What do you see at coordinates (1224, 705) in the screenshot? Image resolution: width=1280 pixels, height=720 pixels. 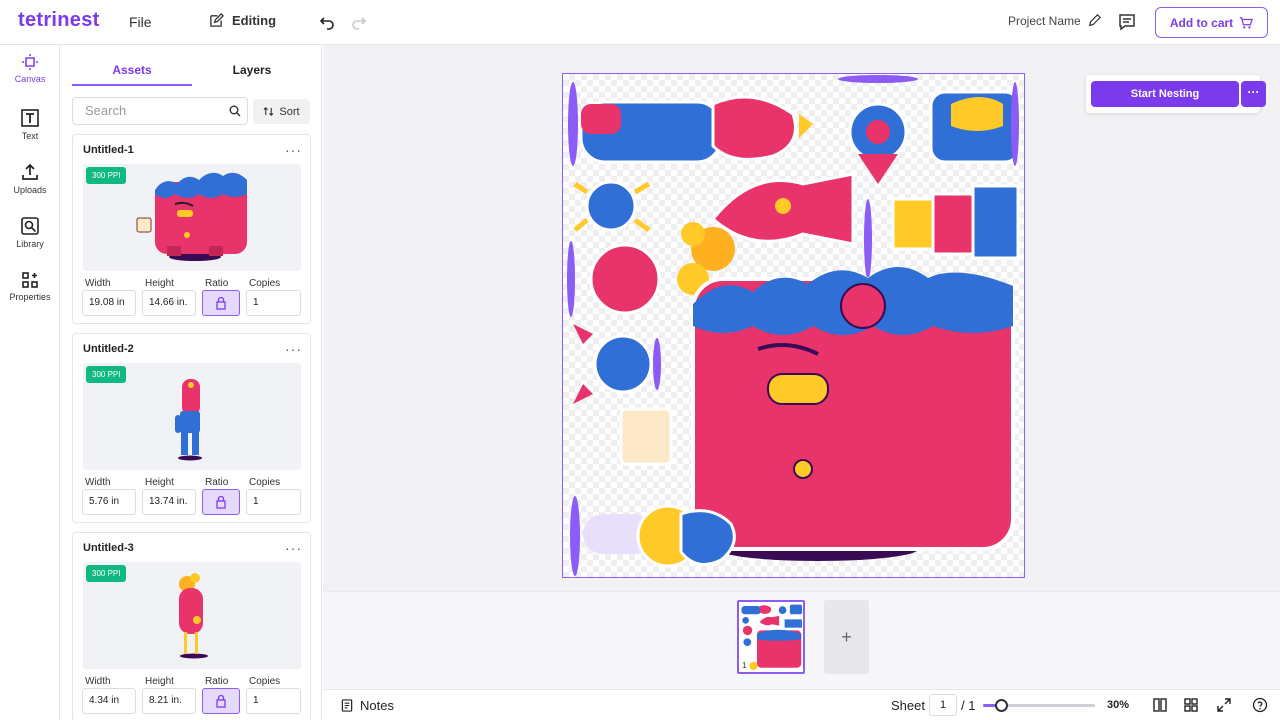 I see `fullscreen-icon` at bounding box center [1224, 705].